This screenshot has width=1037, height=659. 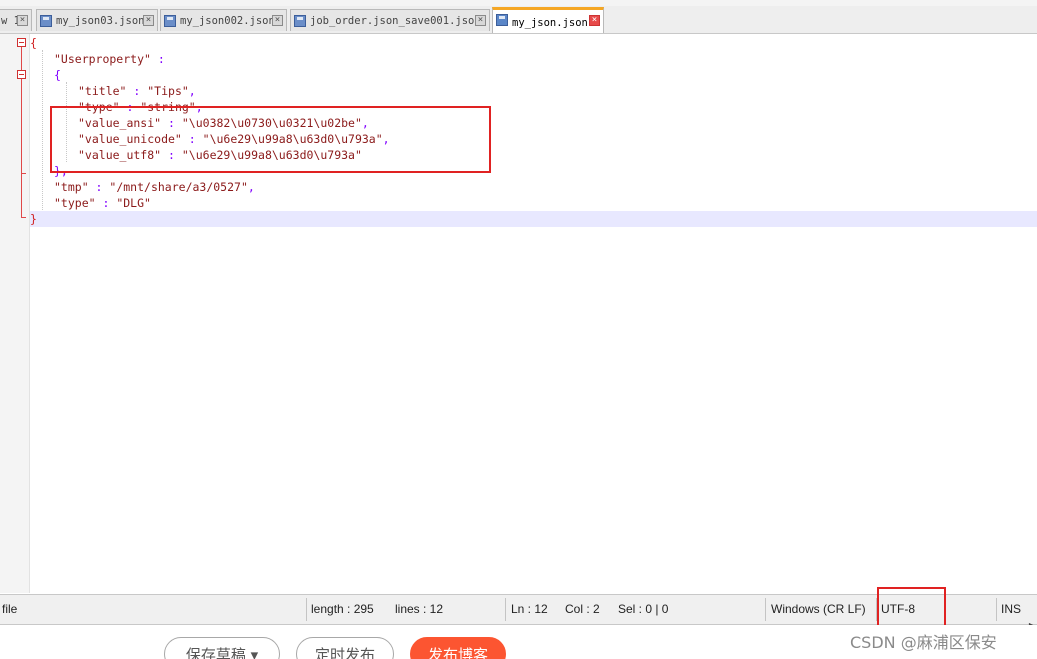 What do you see at coordinates (529, 609) in the screenshot?
I see `status-ln: Ln : 12` at bounding box center [529, 609].